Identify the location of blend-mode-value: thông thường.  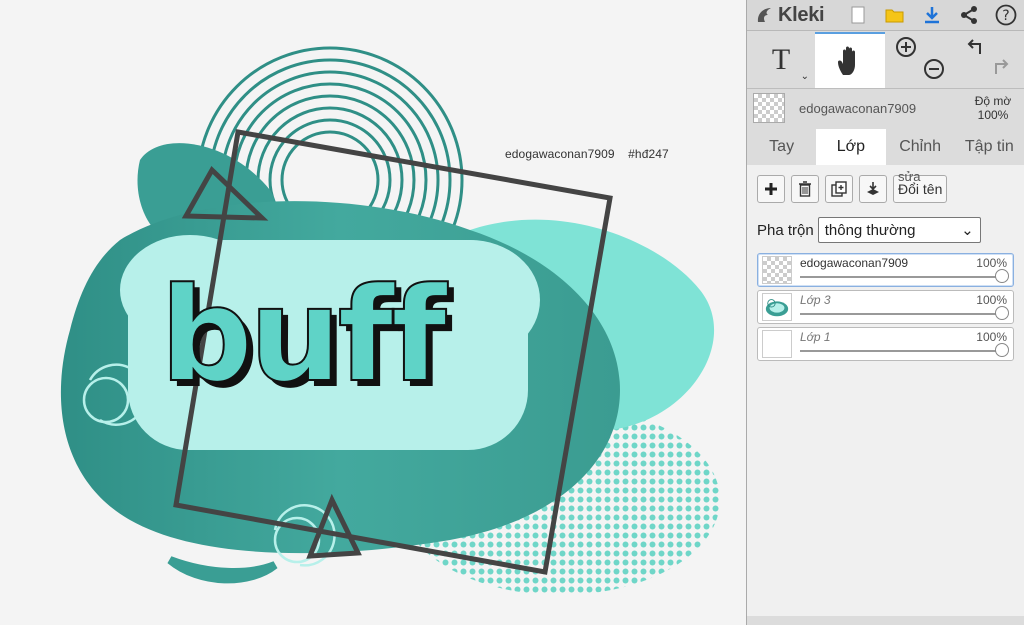
(870, 230).